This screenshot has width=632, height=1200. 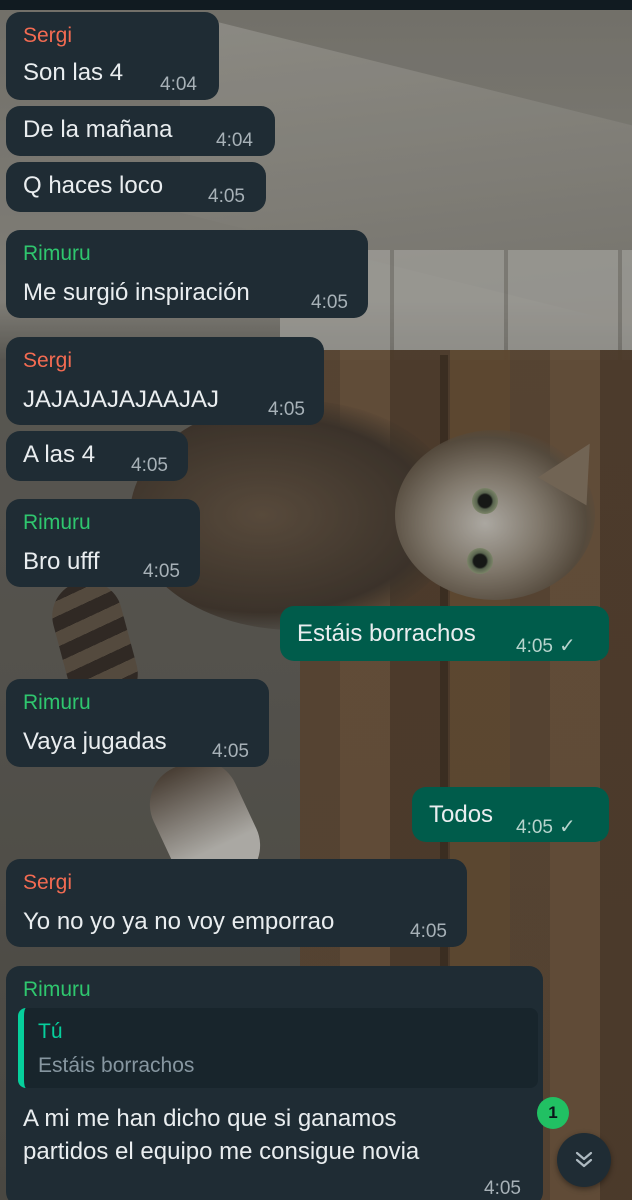 I want to click on message-text: De la mañana, so click(x=98, y=129).